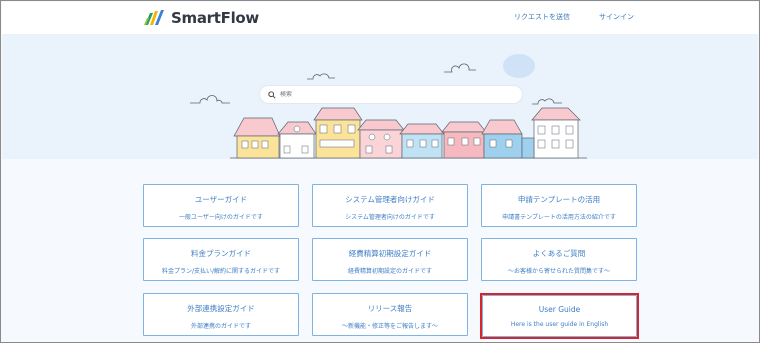  Describe the element at coordinates (390, 259) in the screenshot. I see `card-expense-setup-guide: 経費精算初期設定ガイド 経費精算初期設定のガイドです` at that location.